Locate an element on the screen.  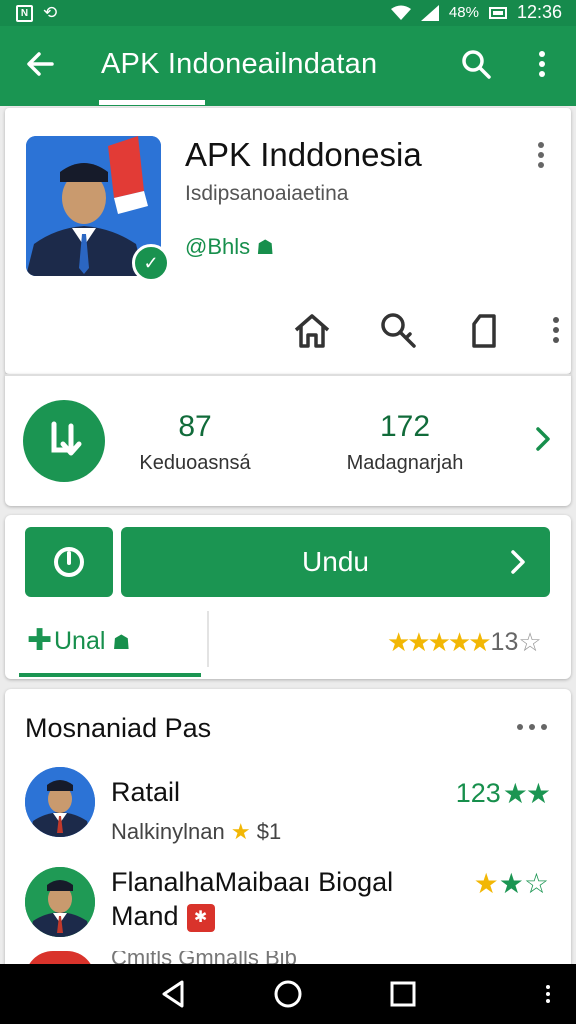
nav-home-icon is located at coordinates (288, 994).